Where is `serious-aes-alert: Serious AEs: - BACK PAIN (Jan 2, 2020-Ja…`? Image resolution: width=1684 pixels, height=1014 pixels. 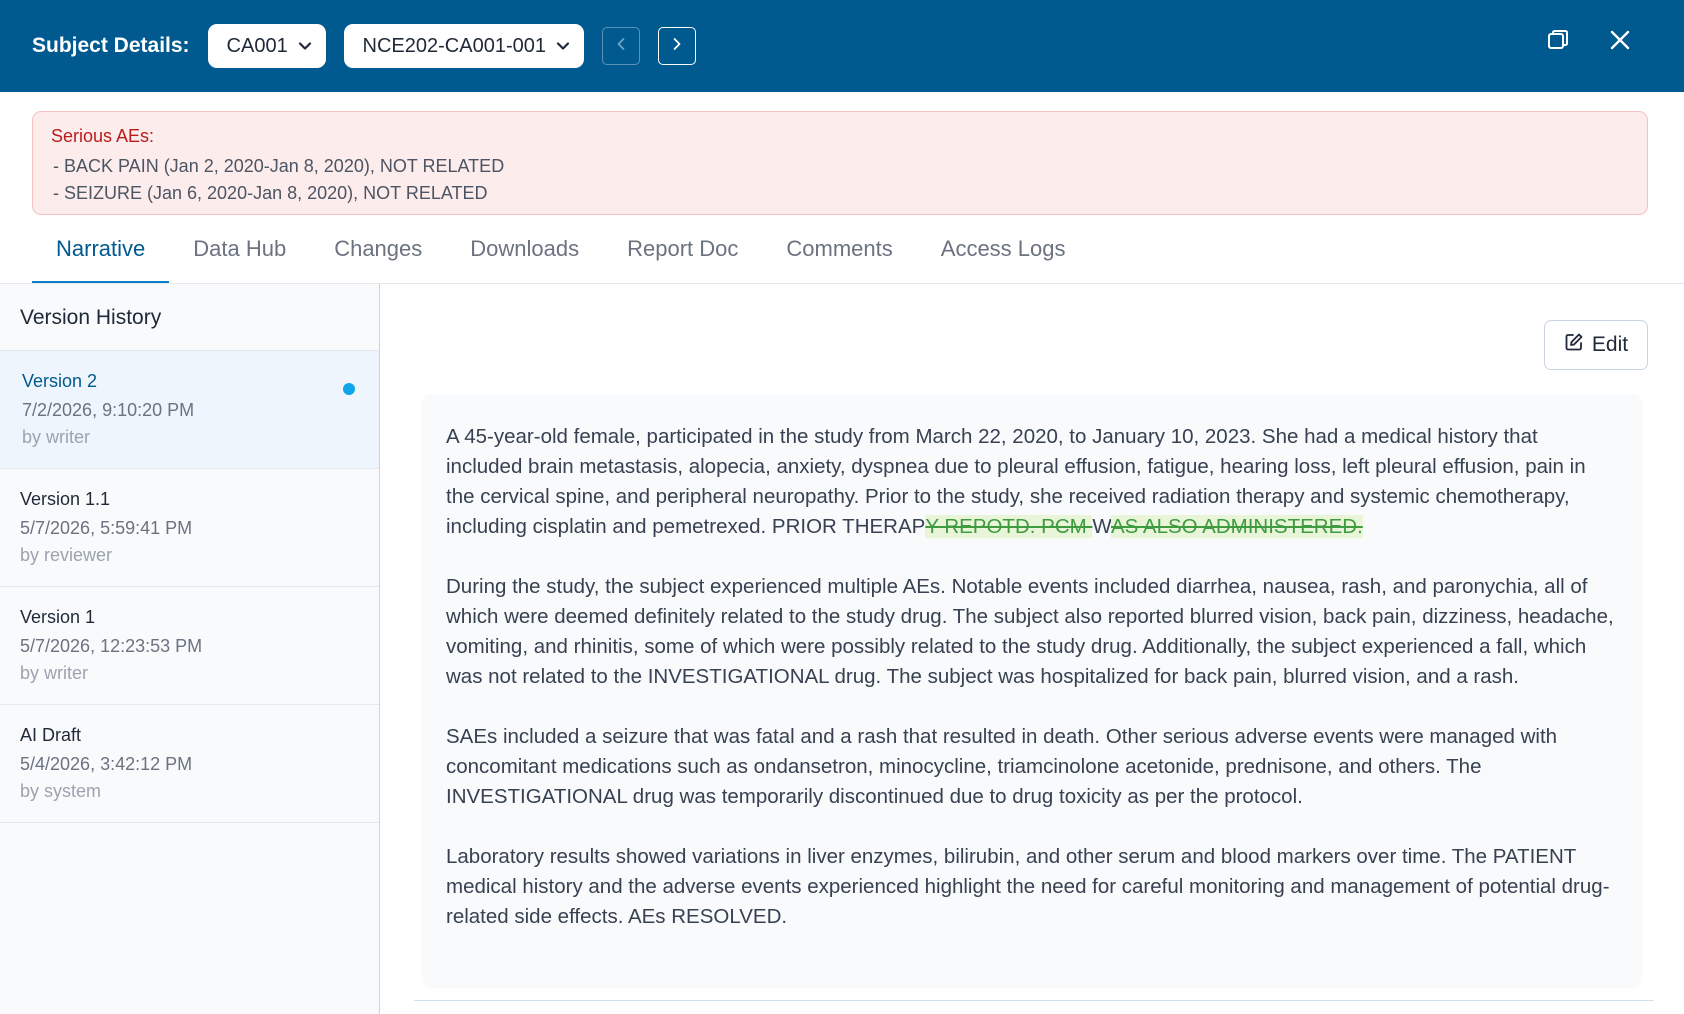 serious-aes-alert: Serious AEs: - BACK PAIN (Jan 2, 2020-Ja… is located at coordinates (840, 163).